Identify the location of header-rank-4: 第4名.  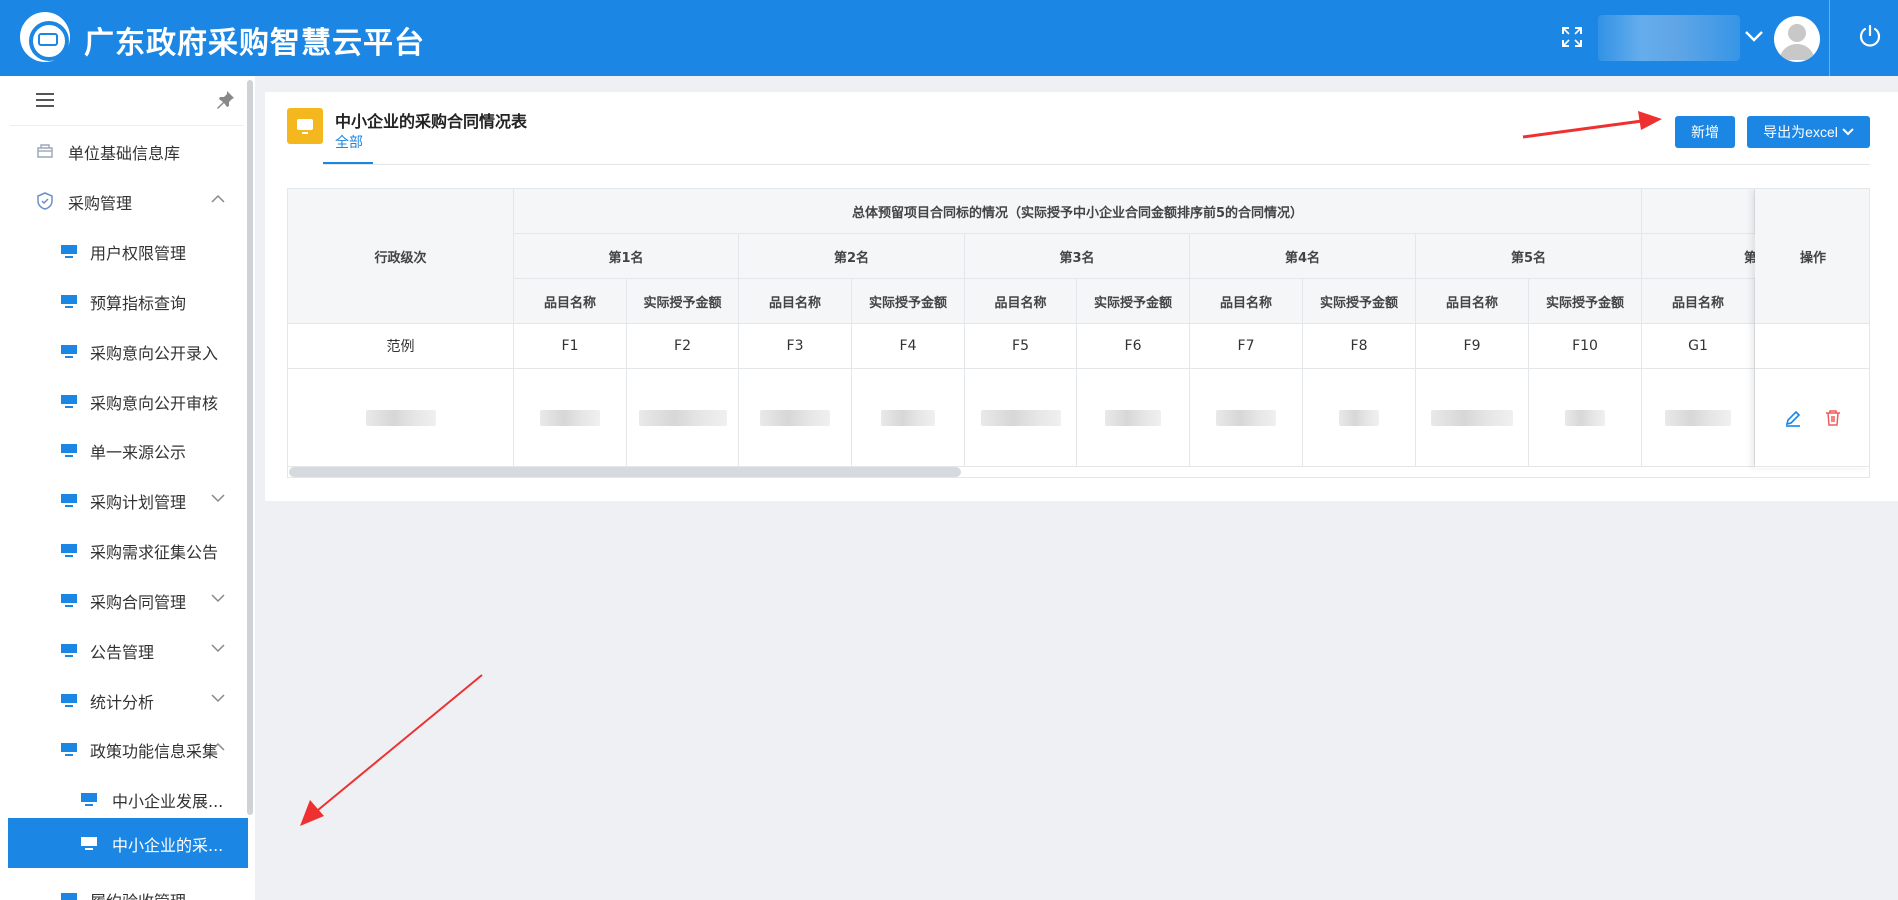
(1303, 256).